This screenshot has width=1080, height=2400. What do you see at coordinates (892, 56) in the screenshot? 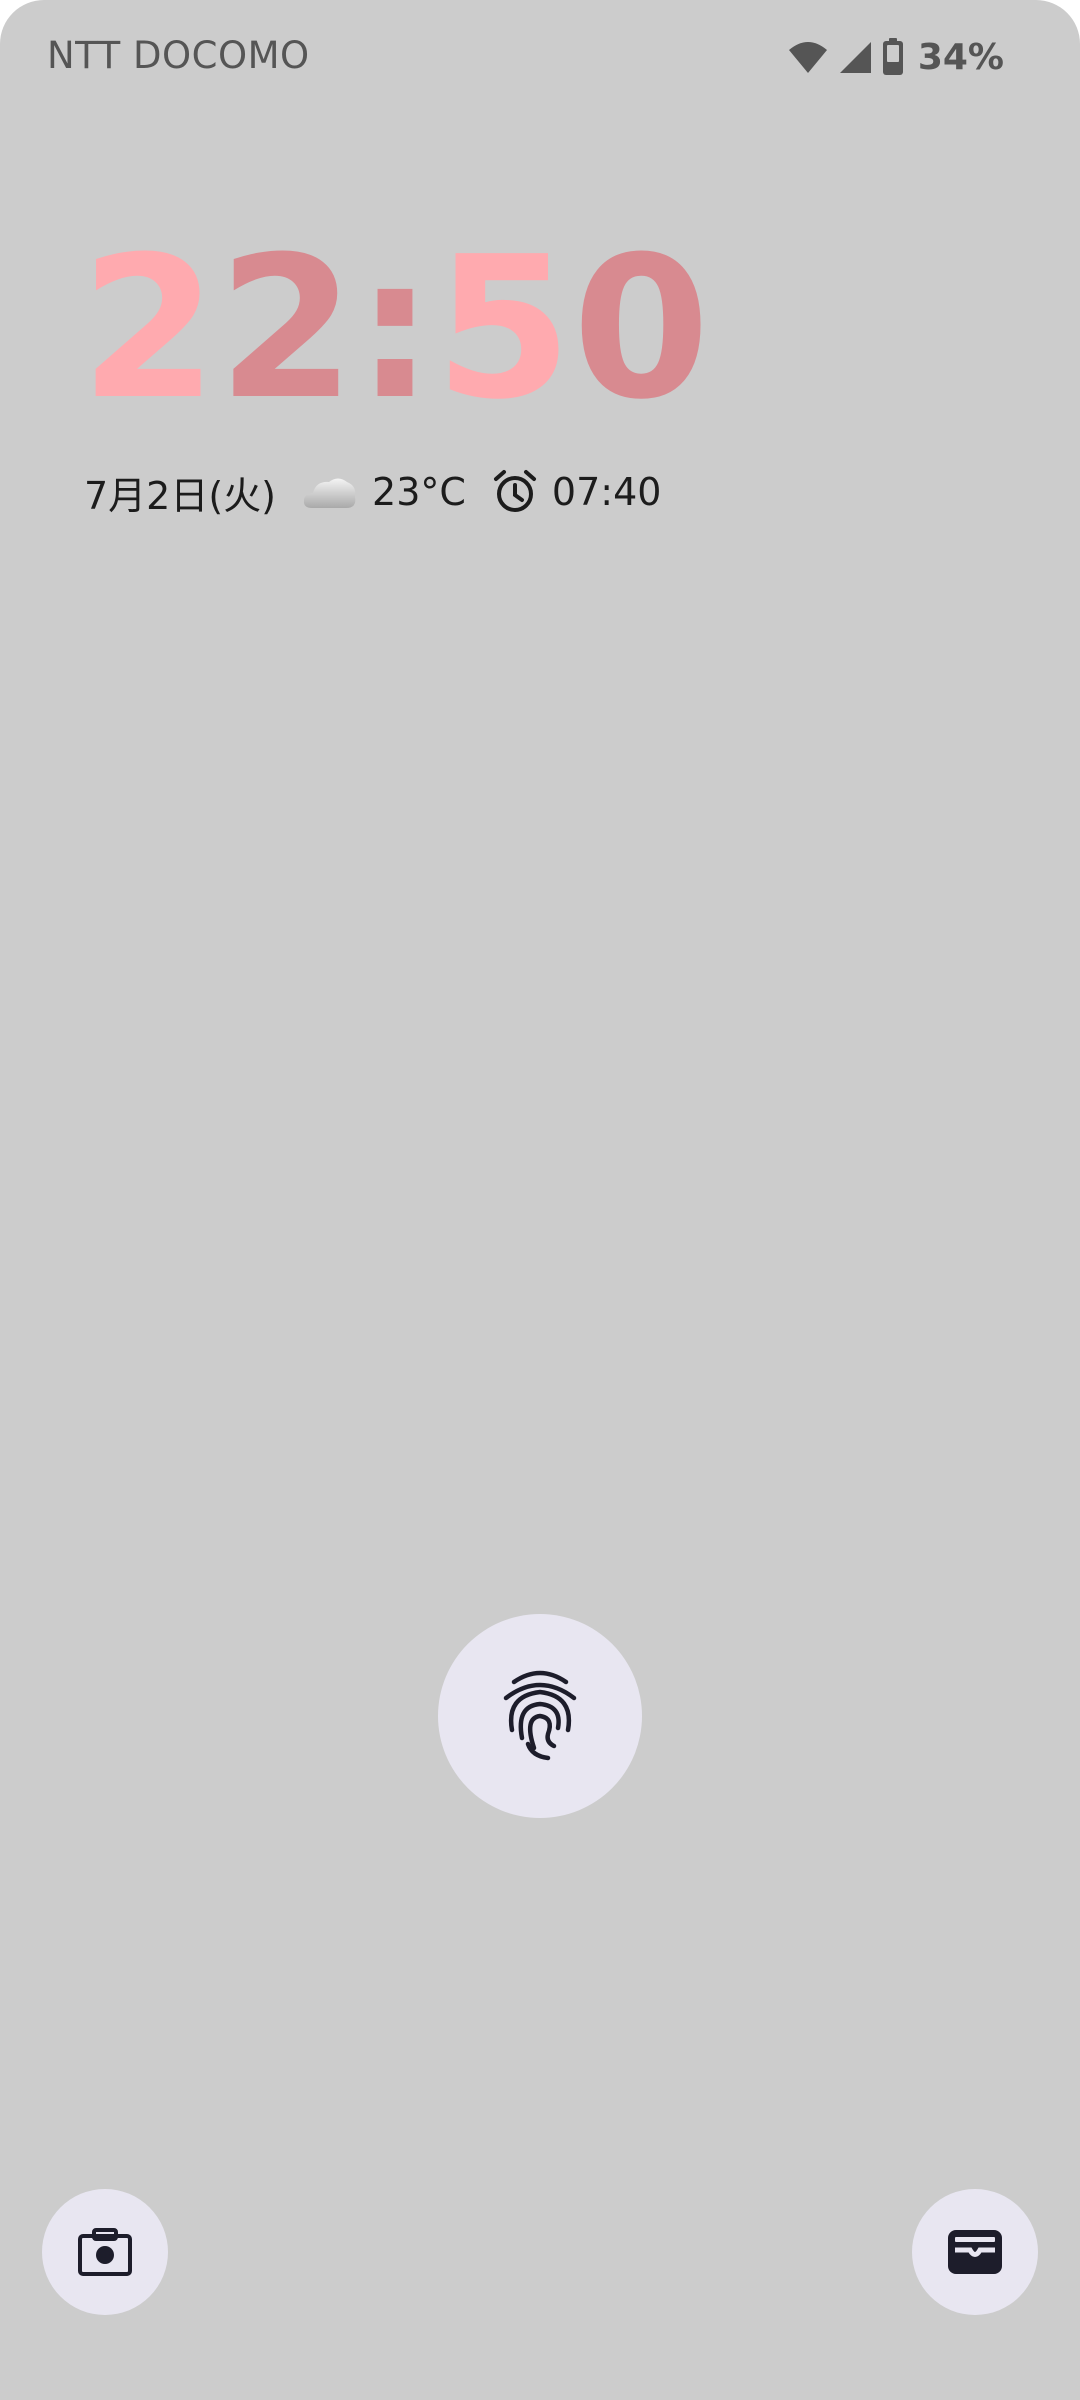
I see `battery-icon` at bounding box center [892, 56].